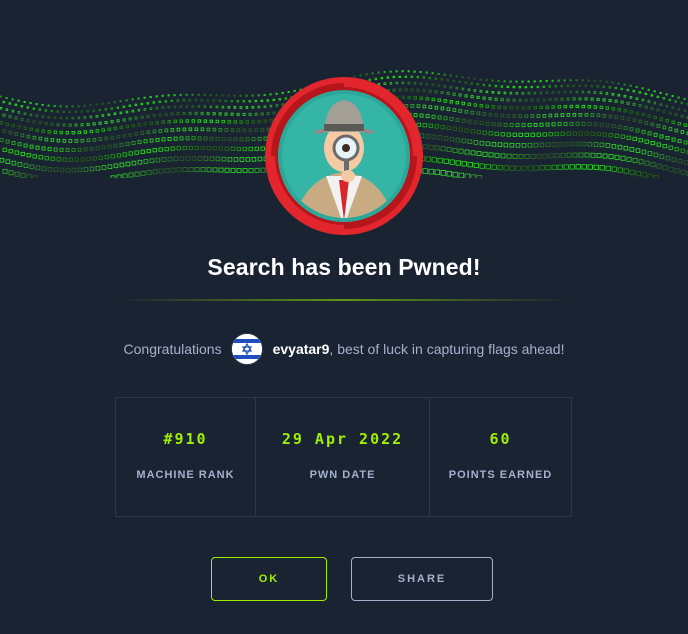 The height and width of the screenshot is (634, 688). Describe the element at coordinates (185, 457) in the screenshot. I see `stat-machine-rank: #910 MACHINE RANK` at that location.